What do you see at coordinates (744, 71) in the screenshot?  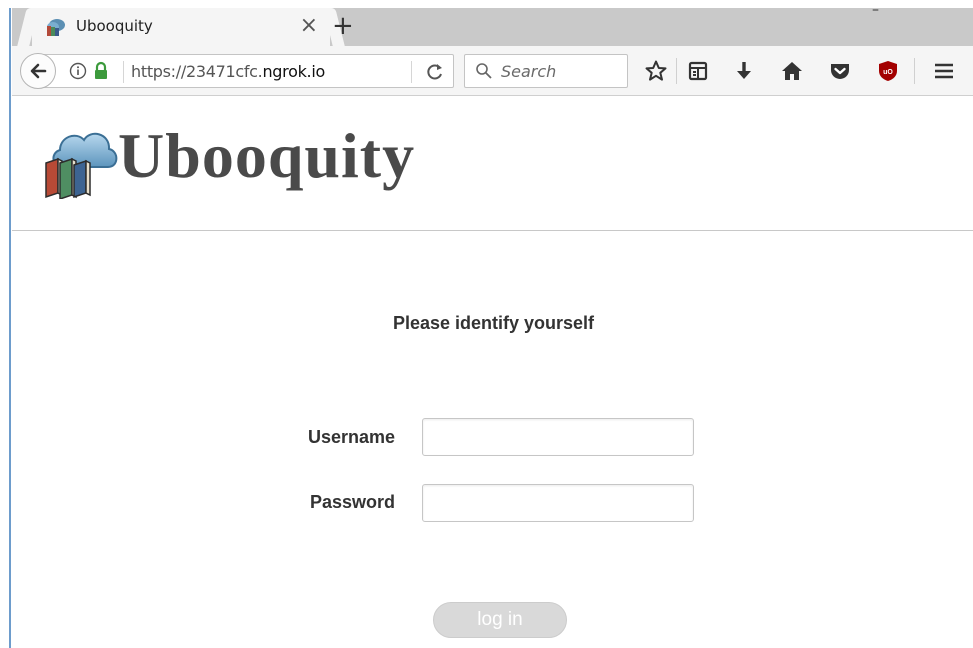 I see `download-icon` at bounding box center [744, 71].